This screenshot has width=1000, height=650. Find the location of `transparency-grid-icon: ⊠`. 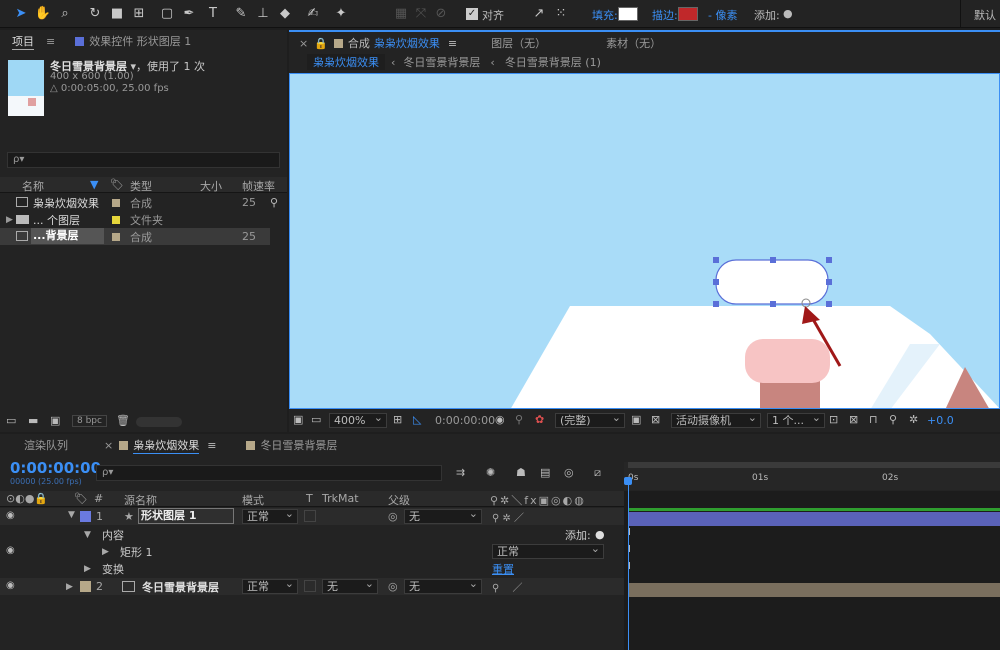

transparency-grid-icon: ⊠ is located at coordinates (655, 419).